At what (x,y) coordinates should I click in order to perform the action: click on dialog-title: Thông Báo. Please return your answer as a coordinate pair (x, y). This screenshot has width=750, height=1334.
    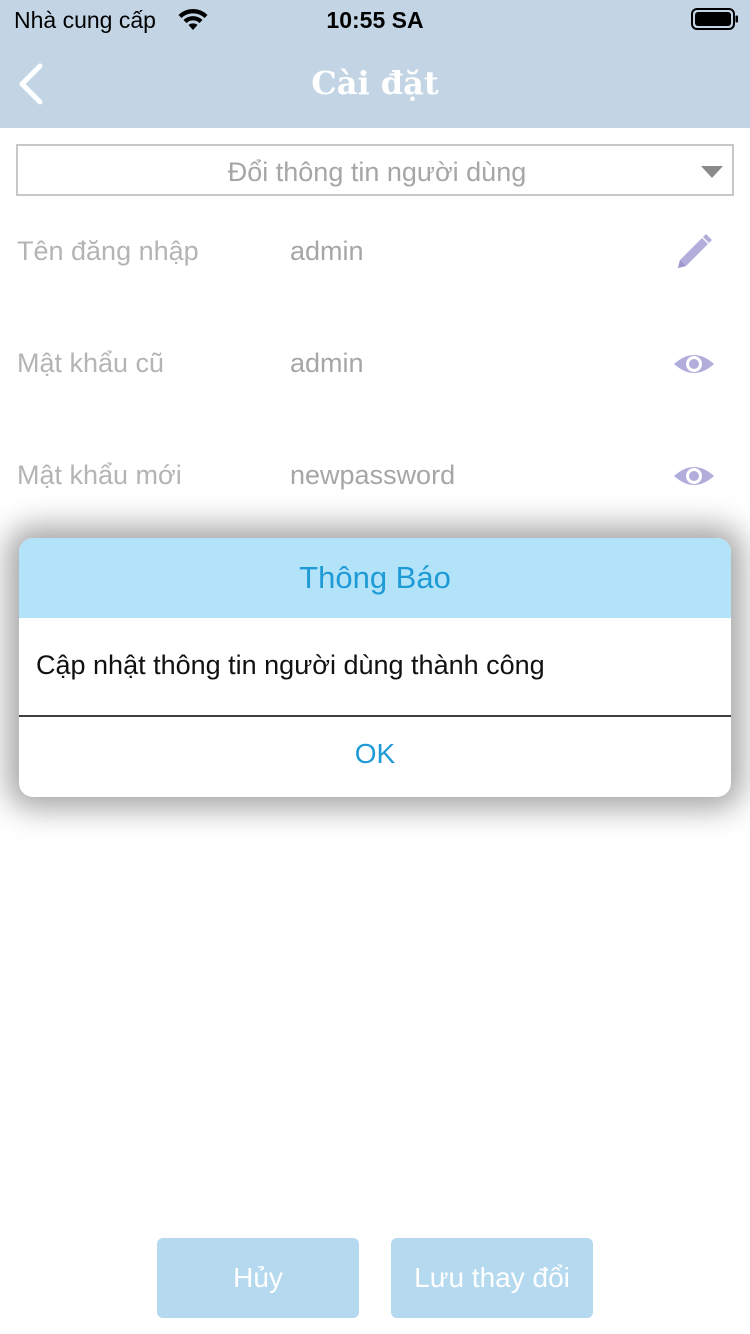
    Looking at the image, I should click on (375, 577).